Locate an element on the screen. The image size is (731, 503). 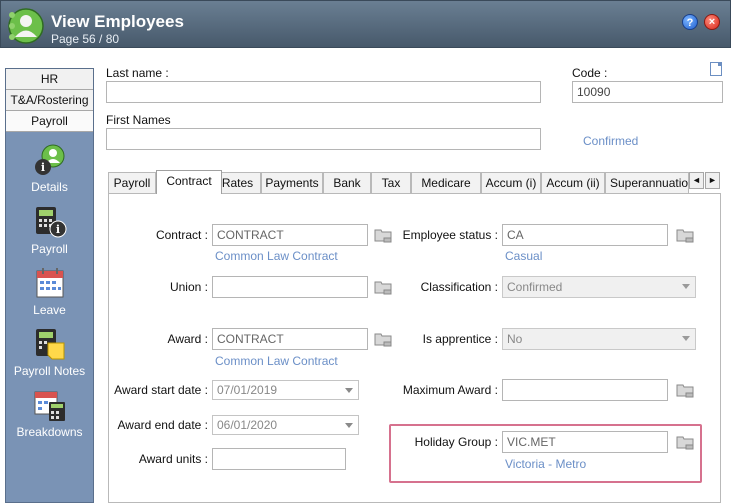
nav-item-label: Breakdowns is located at coordinates (49, 432).